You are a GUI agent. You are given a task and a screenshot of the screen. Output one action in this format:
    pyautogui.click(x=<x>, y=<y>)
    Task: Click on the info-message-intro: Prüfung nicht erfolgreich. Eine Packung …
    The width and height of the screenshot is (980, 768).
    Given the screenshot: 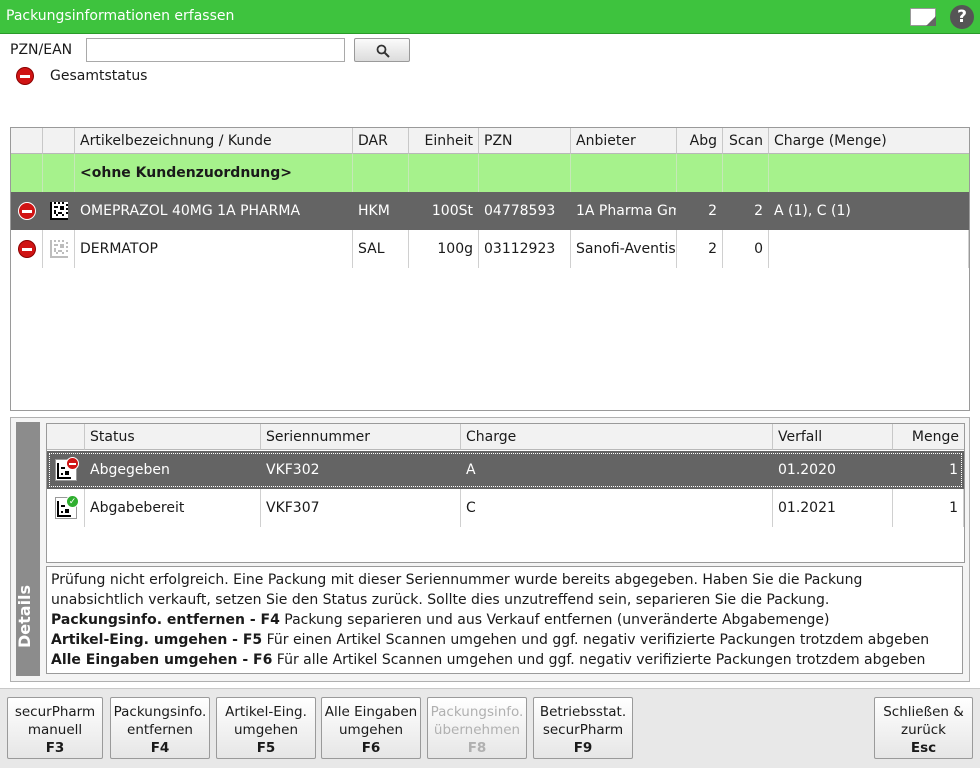 What is the action you would take?
    pyautogui.click(x=457, y=590)
    